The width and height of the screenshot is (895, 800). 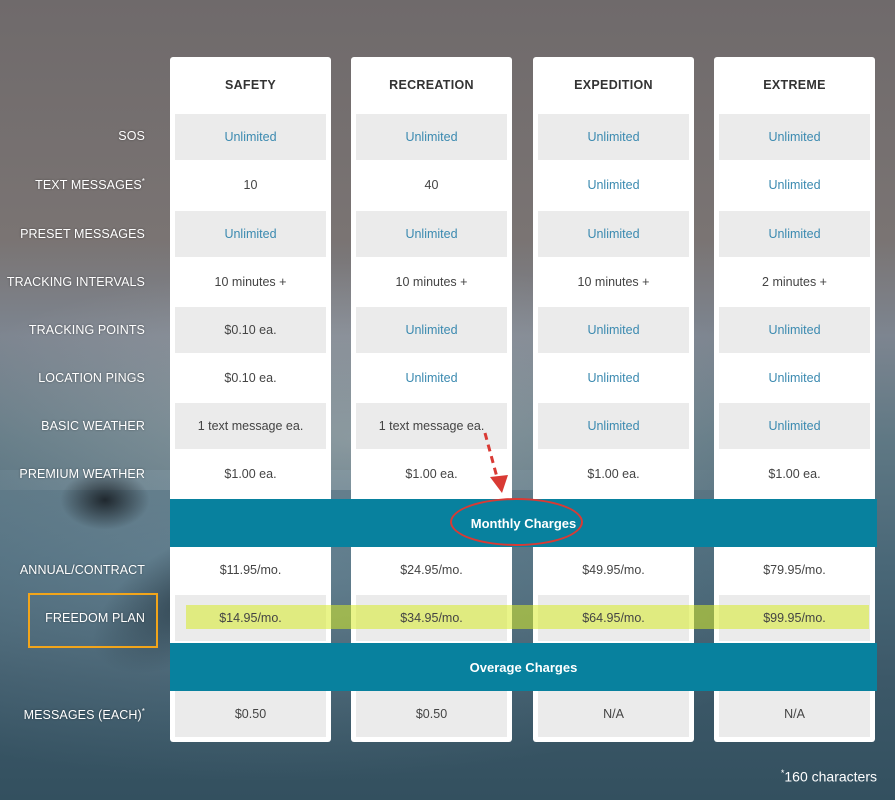 I want to click on feature-label: TEXT MESSAGES*, so click(x=90, y=184).